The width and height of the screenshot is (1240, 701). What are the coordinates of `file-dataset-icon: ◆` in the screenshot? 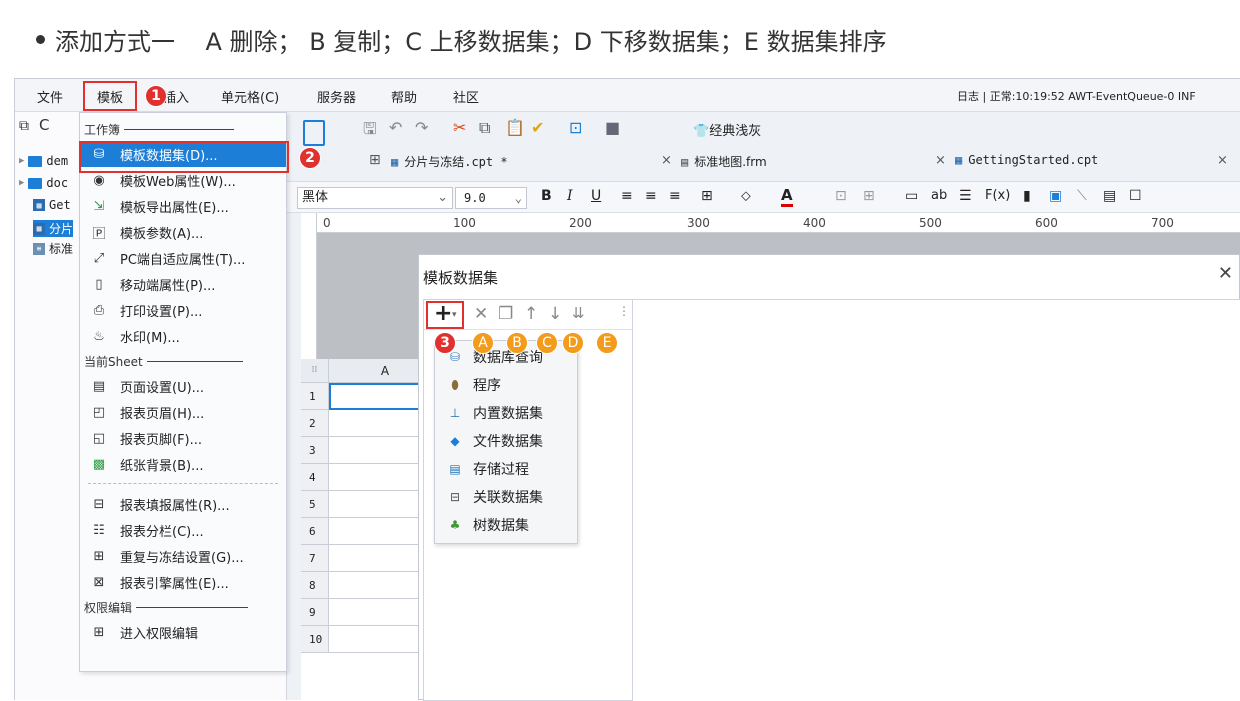 It's located at (455, 441).